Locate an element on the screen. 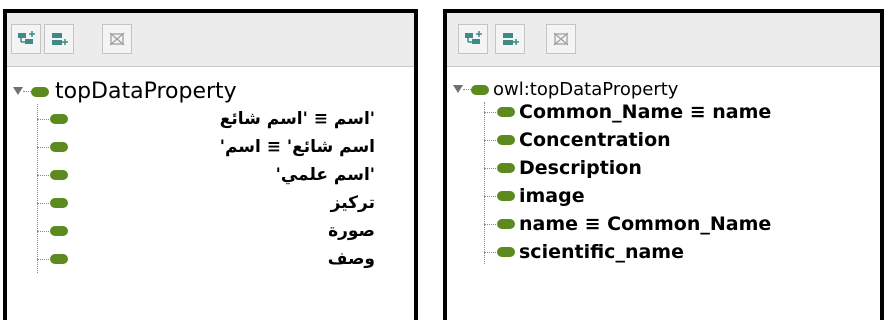  property-label: 'اسم ≡ 'اسم شائع is located at coordinates (297, 119).